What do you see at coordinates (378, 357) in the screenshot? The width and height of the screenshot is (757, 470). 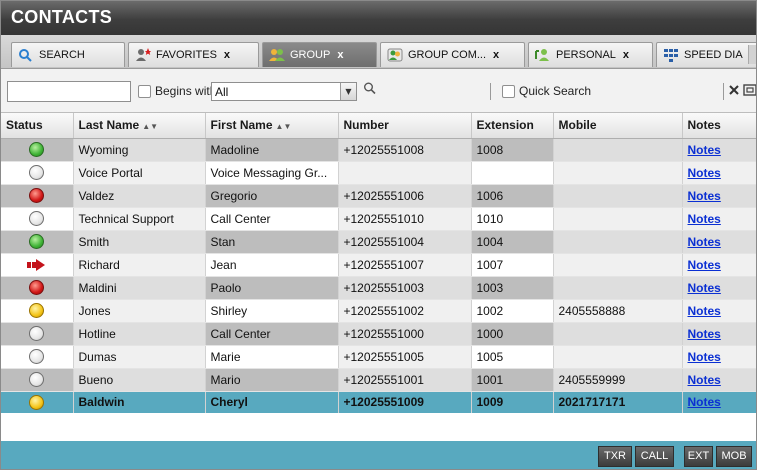 I see `table-row: Dumas Marie +12025551005 1005 Notes` at bounding box center [378, 357].